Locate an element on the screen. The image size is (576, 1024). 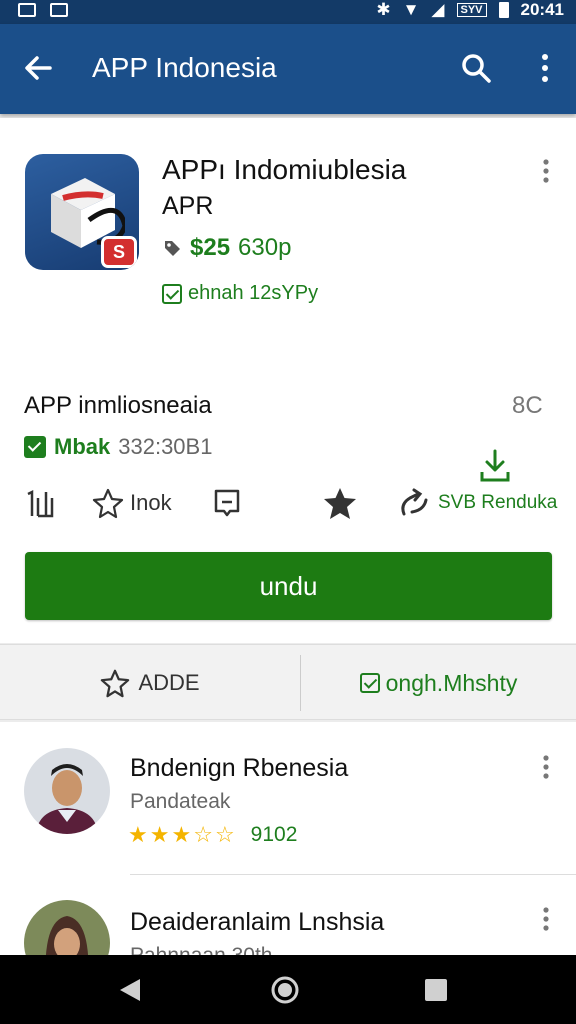
secondary-actions-bar: ADDE ongh.Mhshty is located at coordinates (288, 682).